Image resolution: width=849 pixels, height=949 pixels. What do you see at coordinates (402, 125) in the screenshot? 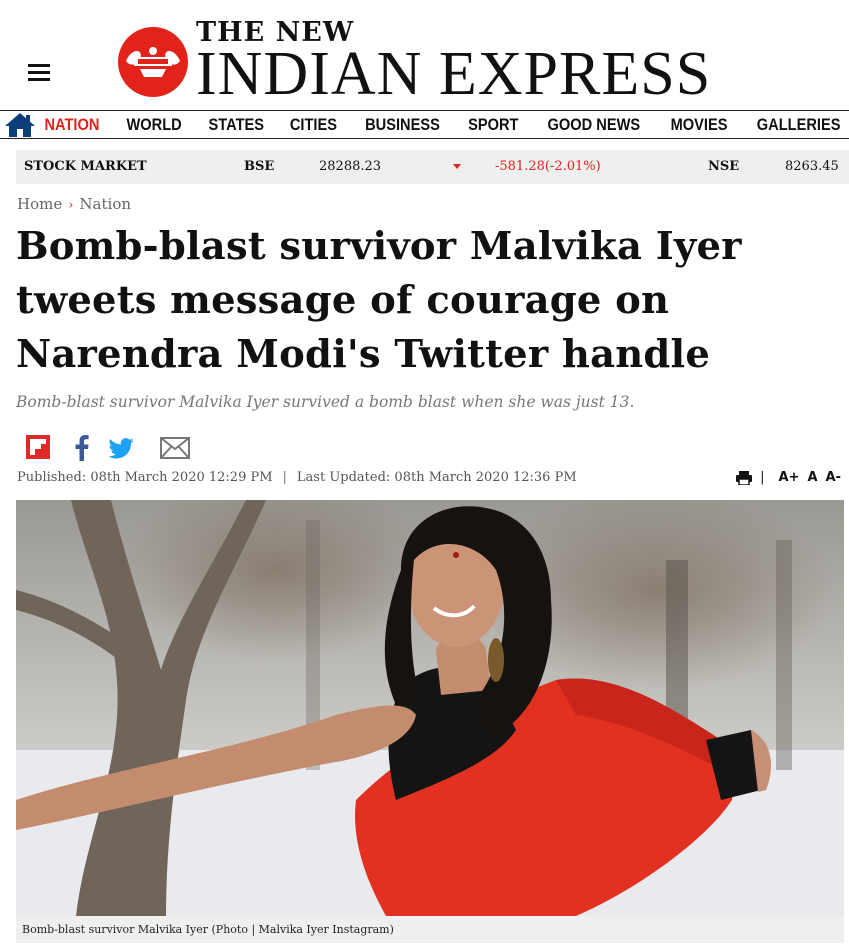
I see `nav-item-business: BUSINESS` at bounding box center [402, 125].